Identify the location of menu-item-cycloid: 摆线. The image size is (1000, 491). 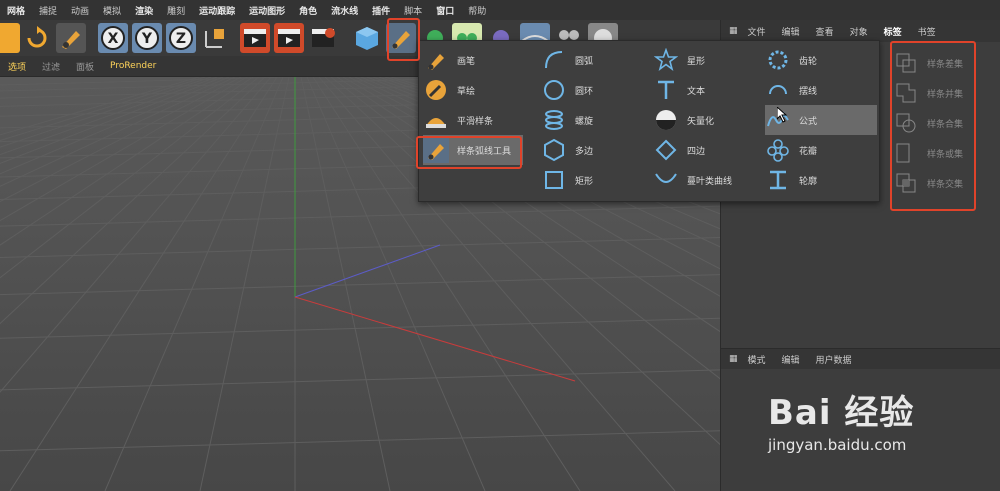
(821, 90).